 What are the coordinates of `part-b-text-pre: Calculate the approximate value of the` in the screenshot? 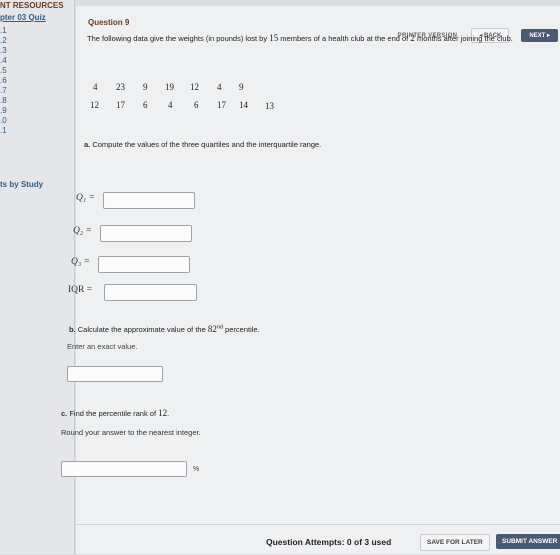 It's located at (141, 329).